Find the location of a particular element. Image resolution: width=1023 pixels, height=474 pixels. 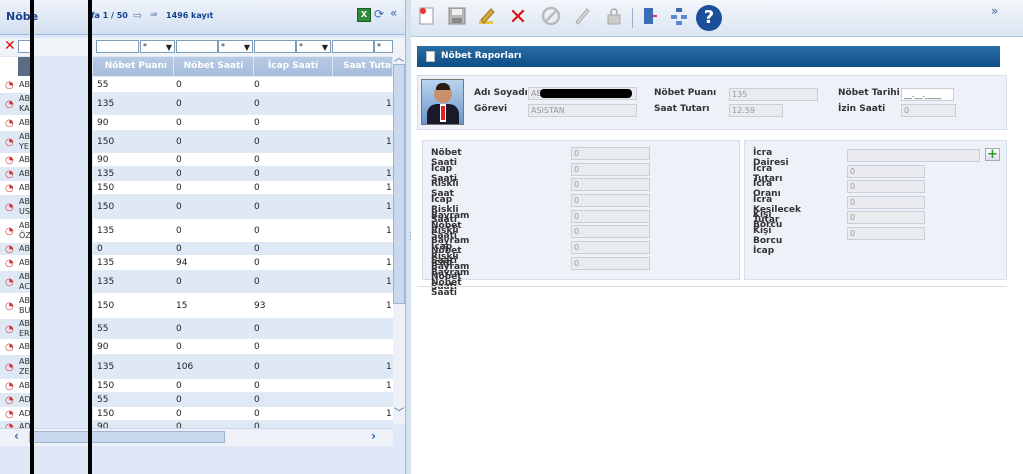

filter-saat-input is located at coordinates (197, 46).